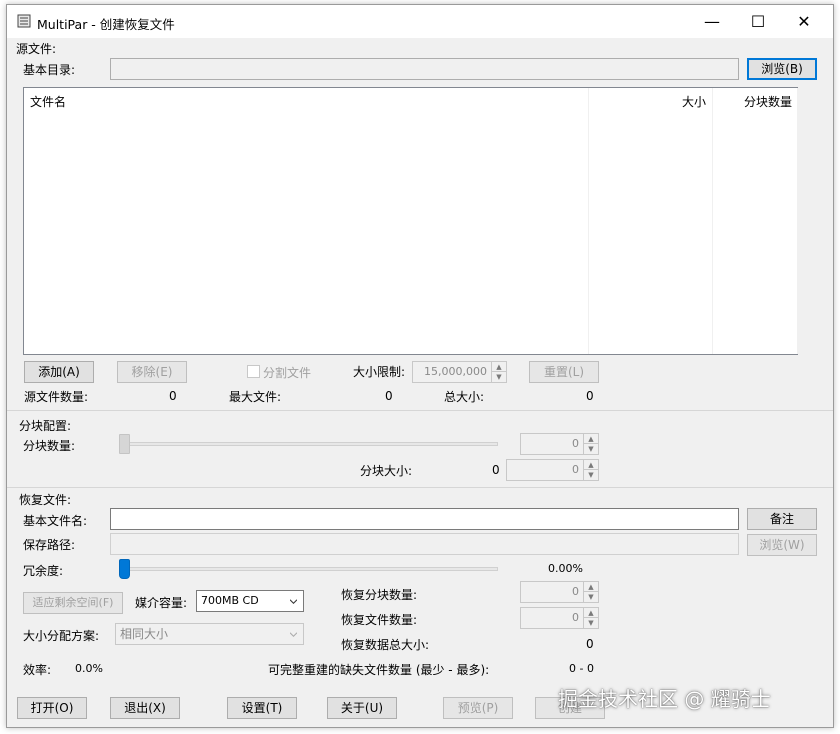  Describe the element at coordinates (124, 569) in the screenshot. I see `redundancy-slider-thumb` at that location.